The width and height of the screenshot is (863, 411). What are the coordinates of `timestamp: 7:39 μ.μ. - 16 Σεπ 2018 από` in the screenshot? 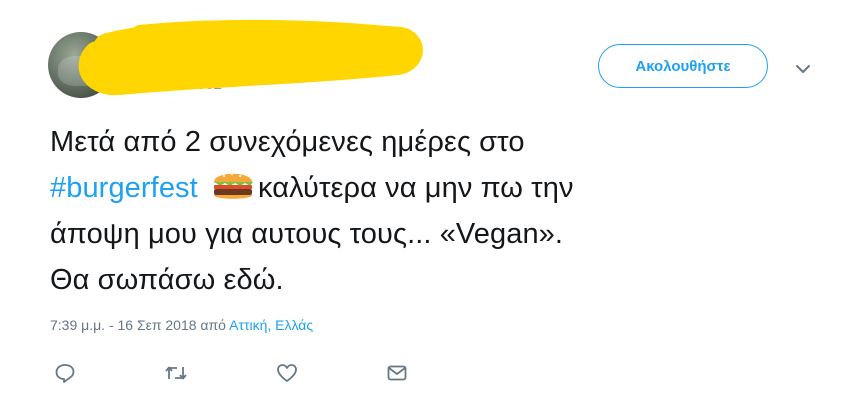 It's located at (138, 325).